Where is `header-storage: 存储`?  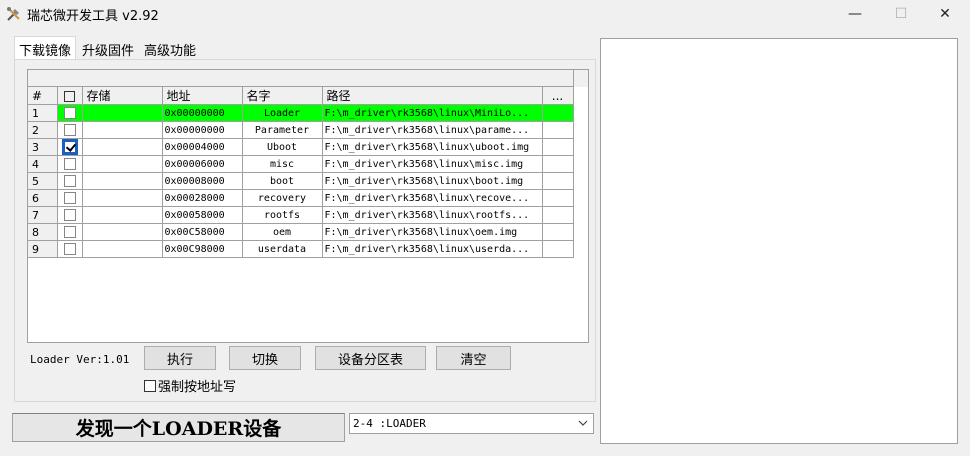
header-storage: 存储 is located at coordinates (122, 96).